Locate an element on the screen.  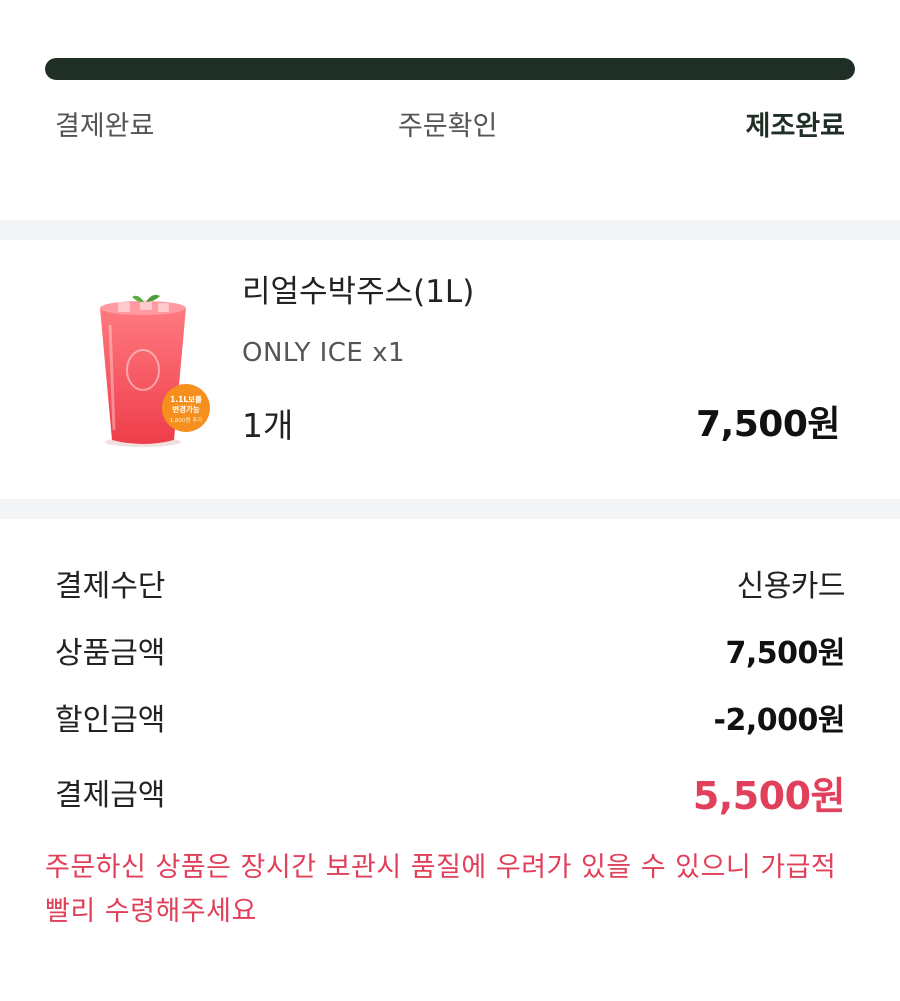
step-order-confirmed: 주문확인 is located at coordinates (448, 126).